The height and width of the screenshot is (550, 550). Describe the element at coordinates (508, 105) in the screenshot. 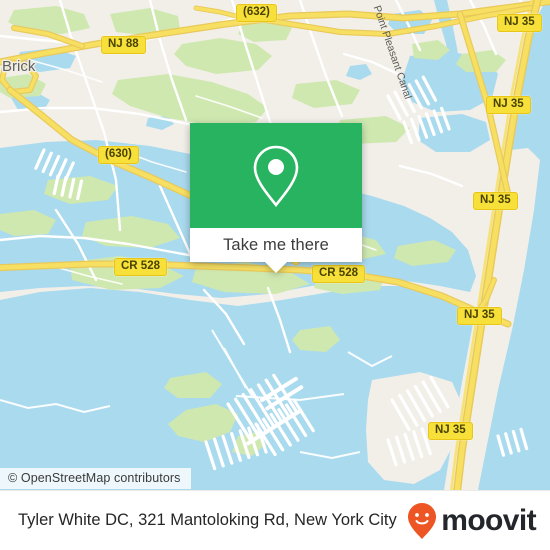

I see `road-shield-nj-35-2: NJ 35` at that location.